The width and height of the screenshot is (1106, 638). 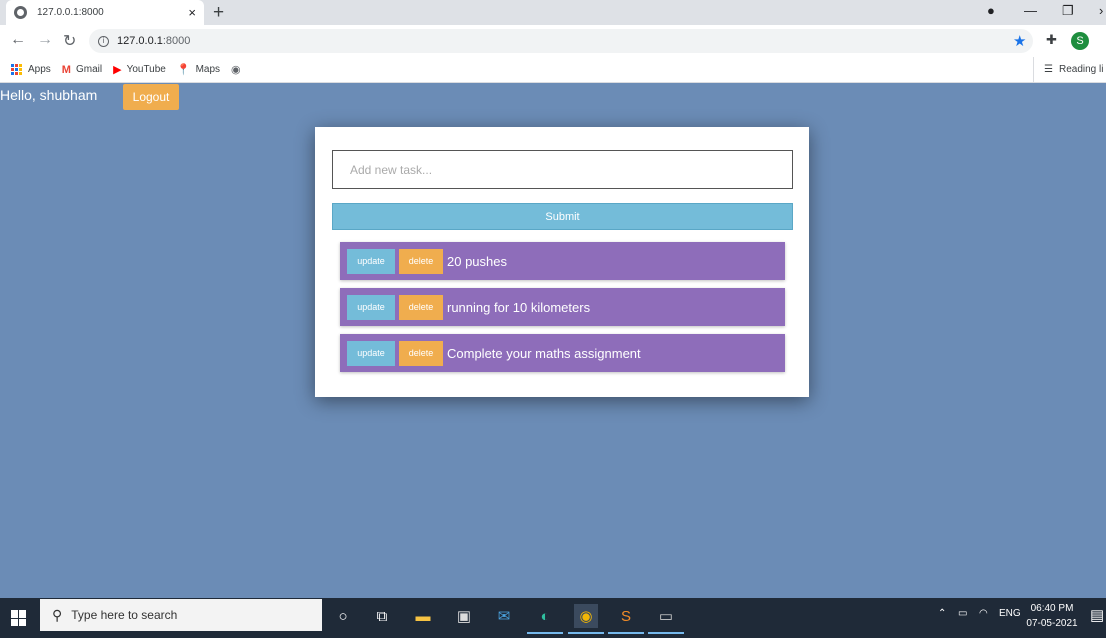 I want to click on youtube-icon: ▶, so click(x=117, y=70).